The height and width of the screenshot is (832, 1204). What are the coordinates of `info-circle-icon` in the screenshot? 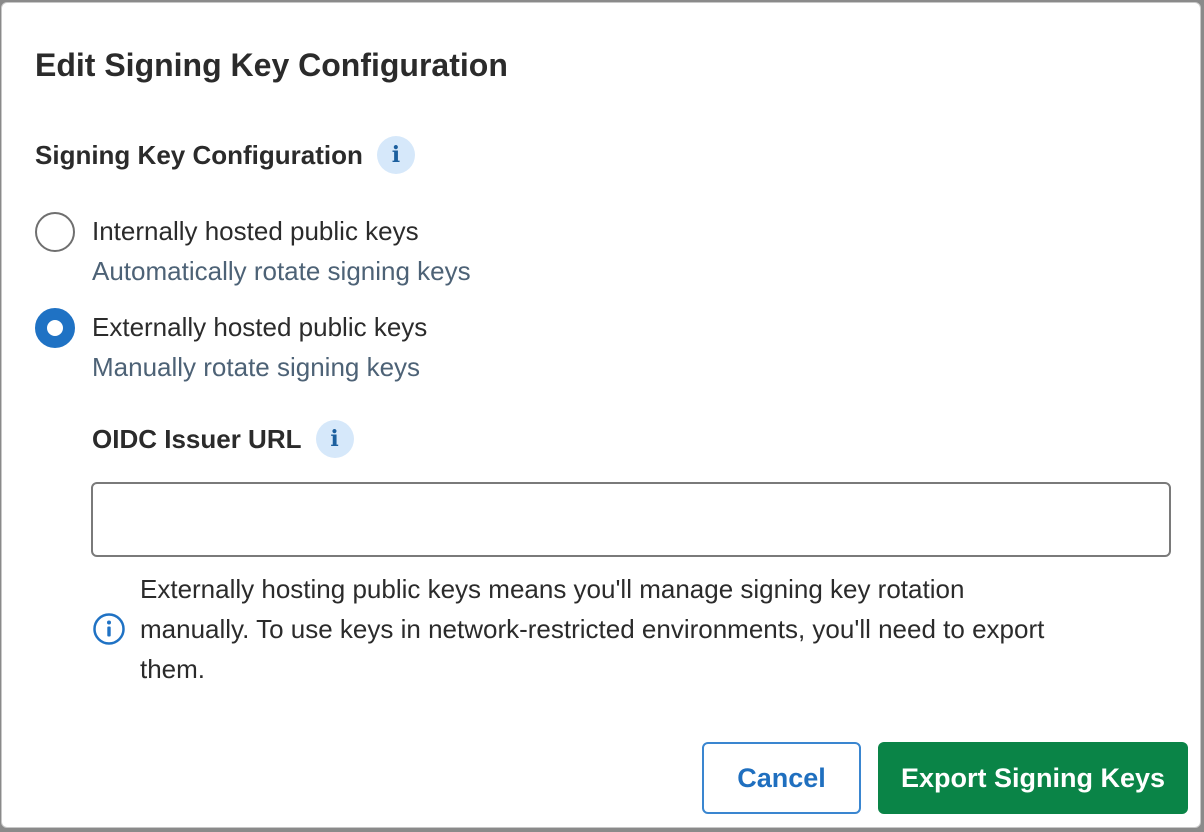 It's located at (109, 629).